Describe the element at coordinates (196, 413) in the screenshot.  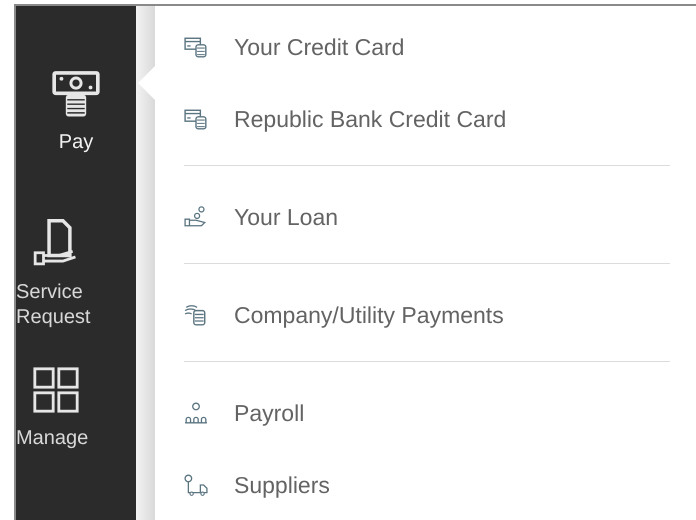
I see `people-icon` at that location.